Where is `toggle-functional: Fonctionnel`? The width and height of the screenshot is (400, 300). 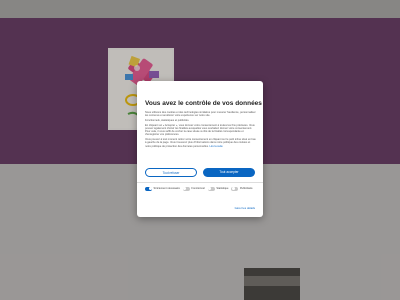
toggle-functional: Fonctionnel is located at coordinates (193, 188).